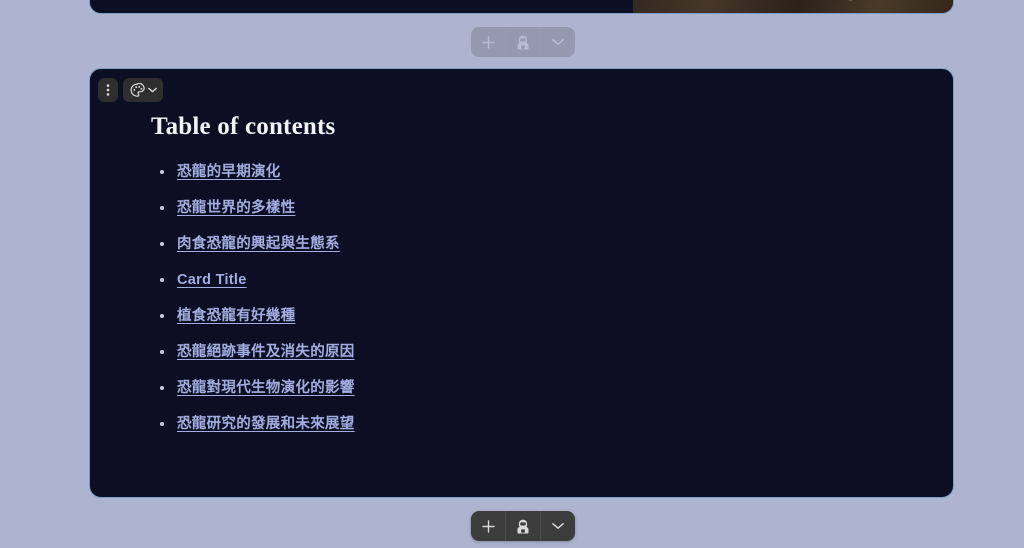 The width and height of the screenshot is (1024, 548). Describe the element at coordinates (258, 244) in the screenshot. I see `toc-link: 肉食恐龍的興起與生態系` at that location.